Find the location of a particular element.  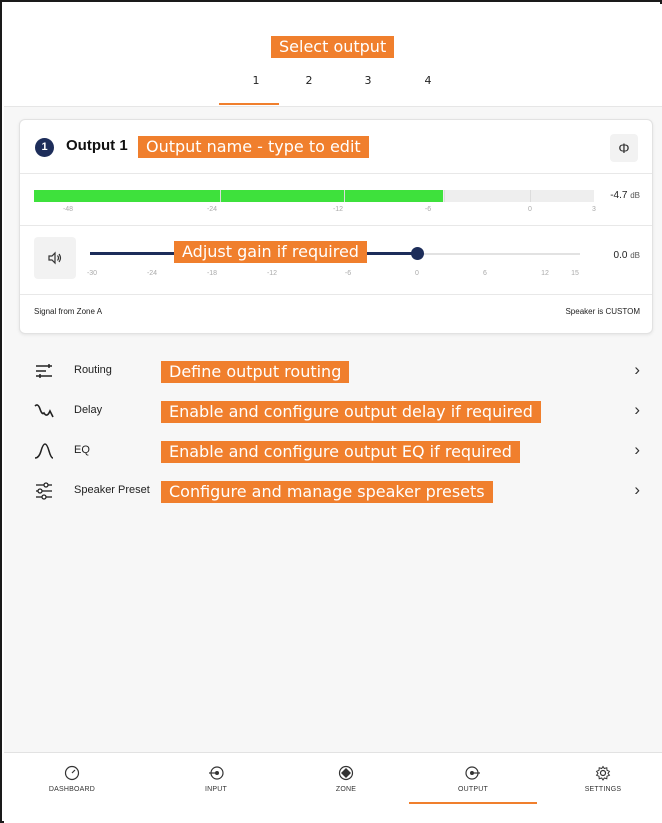

gain-tick-label: -24 is located at coordinates (152, 273).